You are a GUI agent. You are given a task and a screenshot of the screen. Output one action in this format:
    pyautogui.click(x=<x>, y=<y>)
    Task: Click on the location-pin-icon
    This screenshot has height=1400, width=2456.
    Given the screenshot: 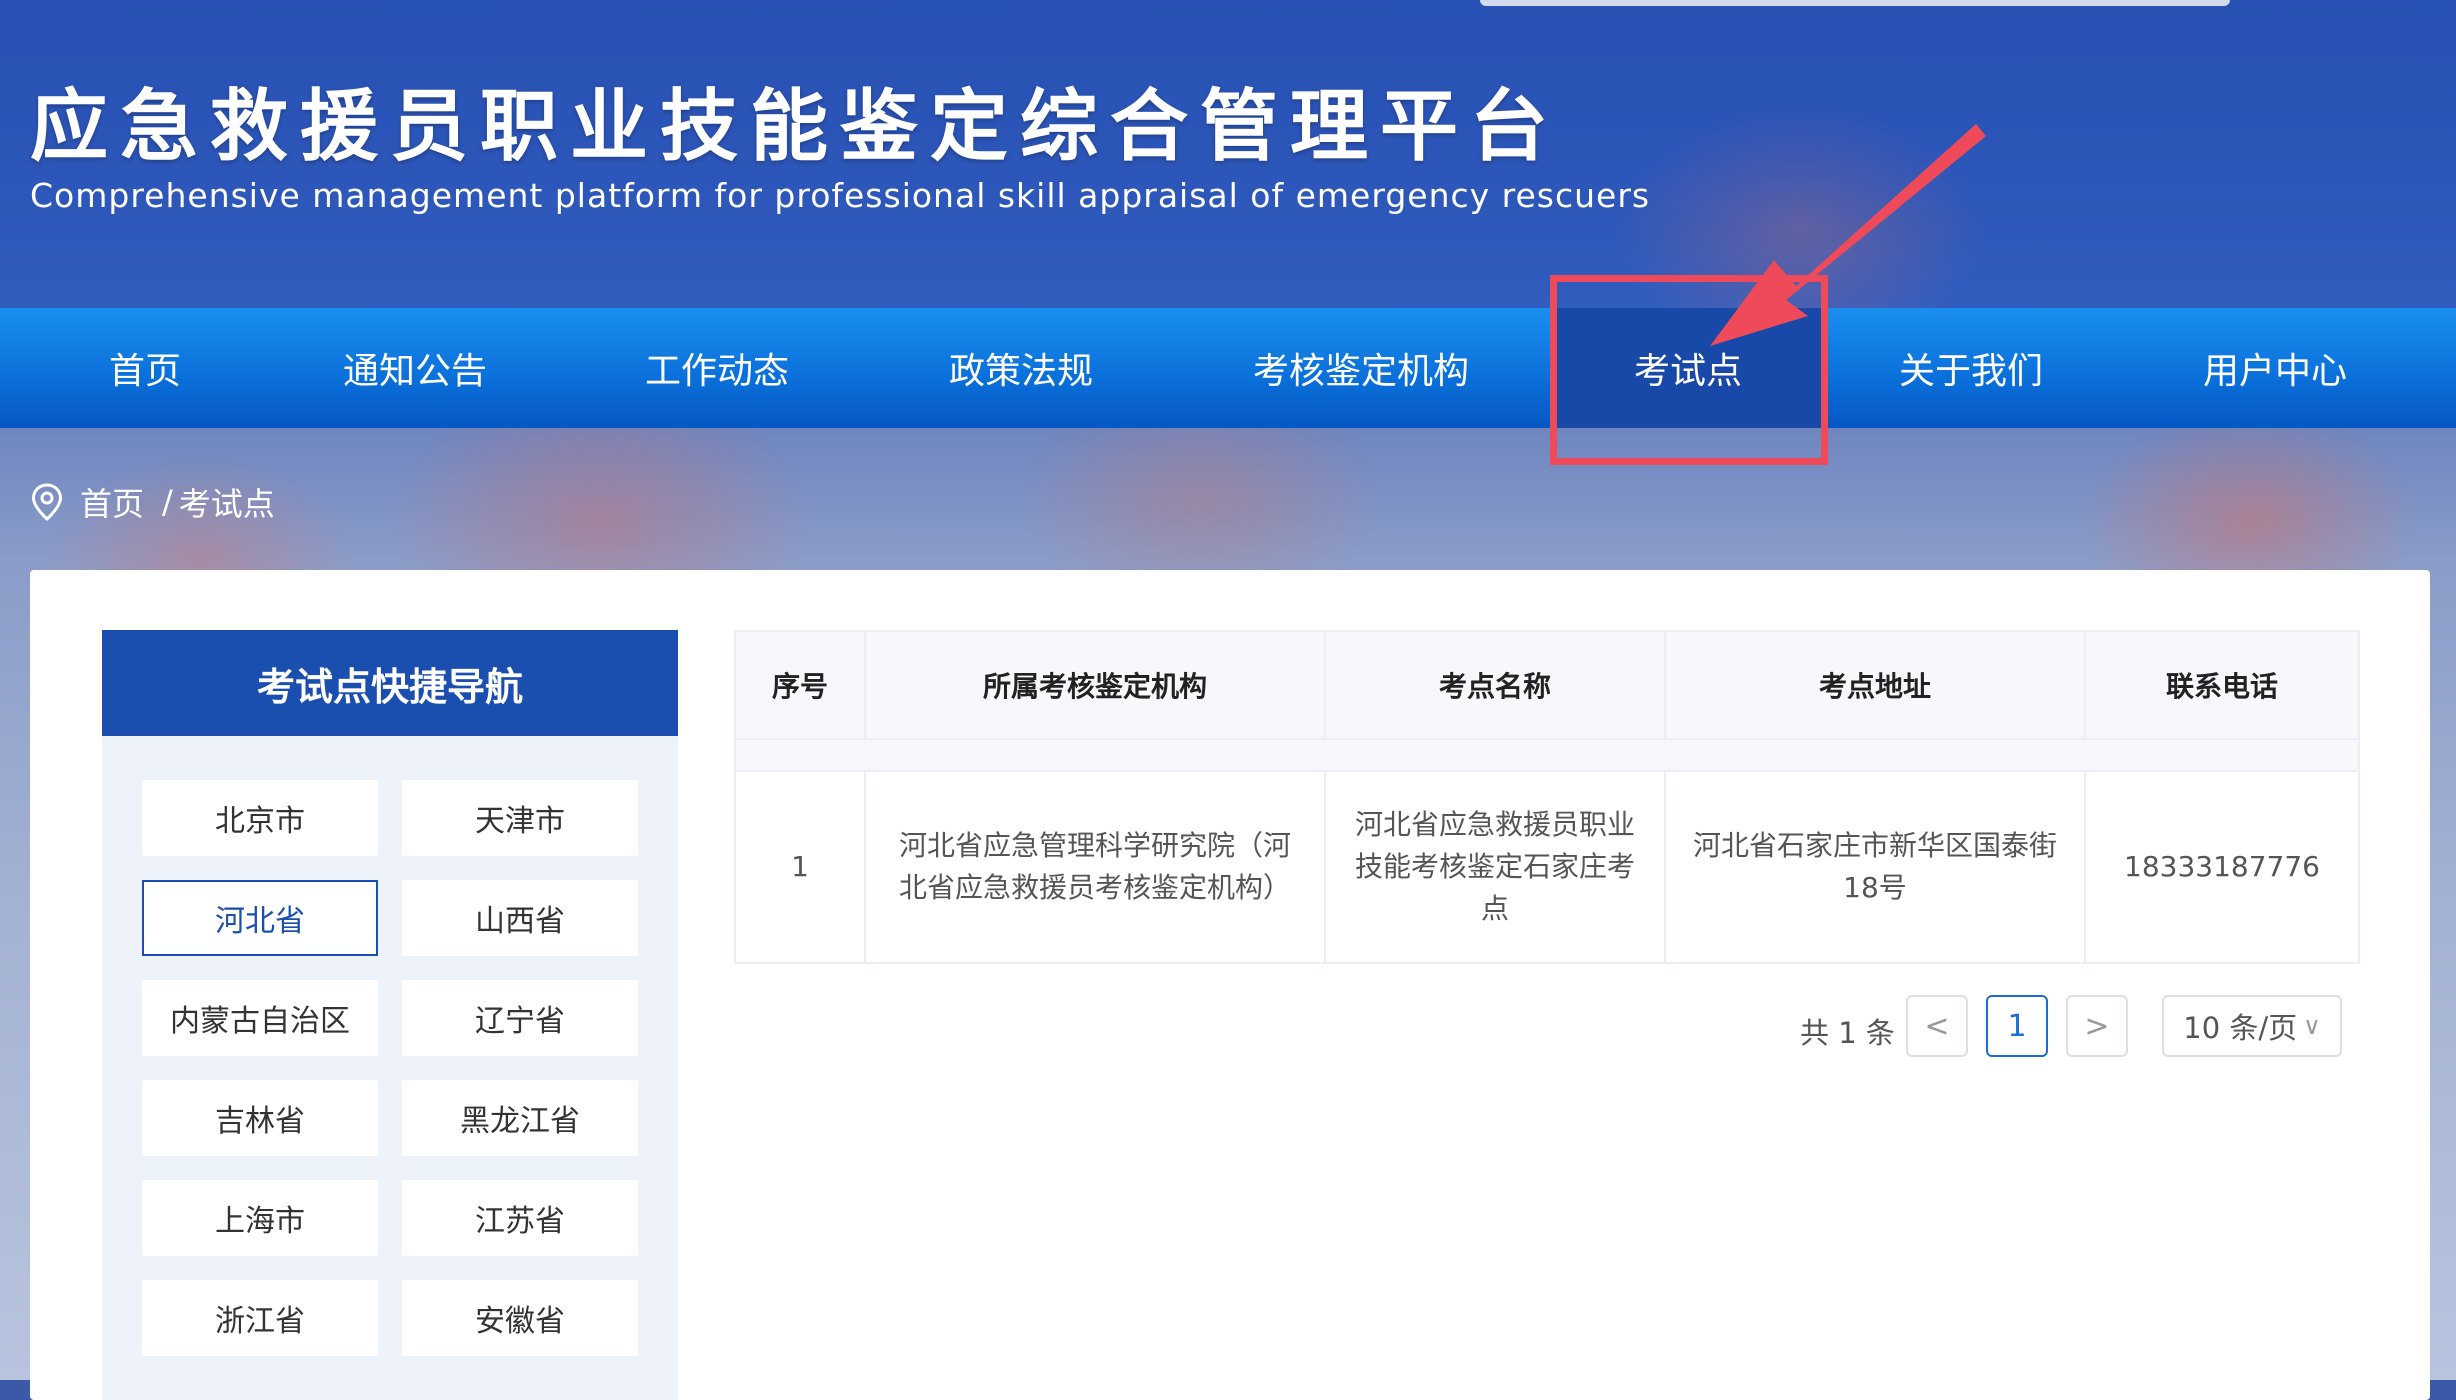 What is the action you would take?
    pyautogui.click(x=47, y=502)
    